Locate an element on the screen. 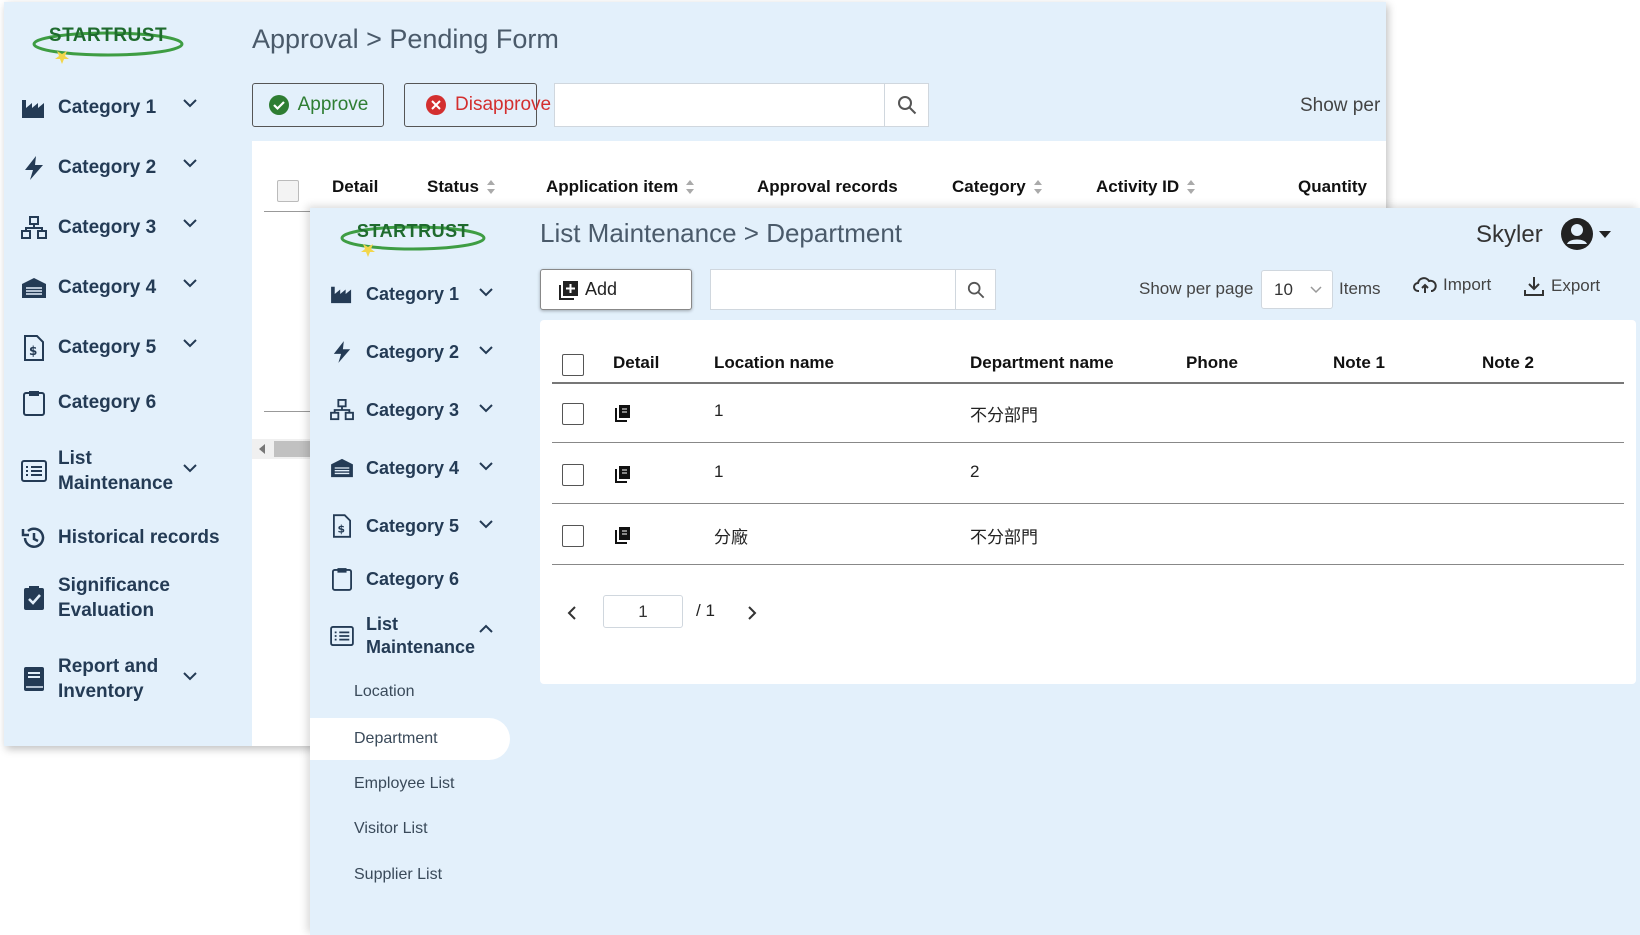 Image resolution: width=1640 pixels, height=935 pixels. page-total: / 1 is located at coordinates (705, 610).